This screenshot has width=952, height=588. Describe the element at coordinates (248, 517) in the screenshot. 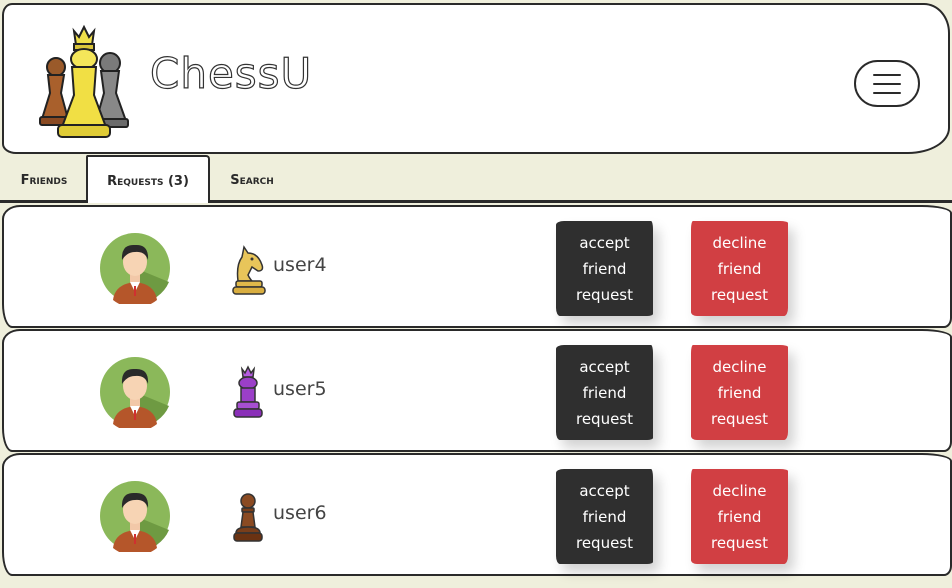

I see `pawn-icon` at that location.